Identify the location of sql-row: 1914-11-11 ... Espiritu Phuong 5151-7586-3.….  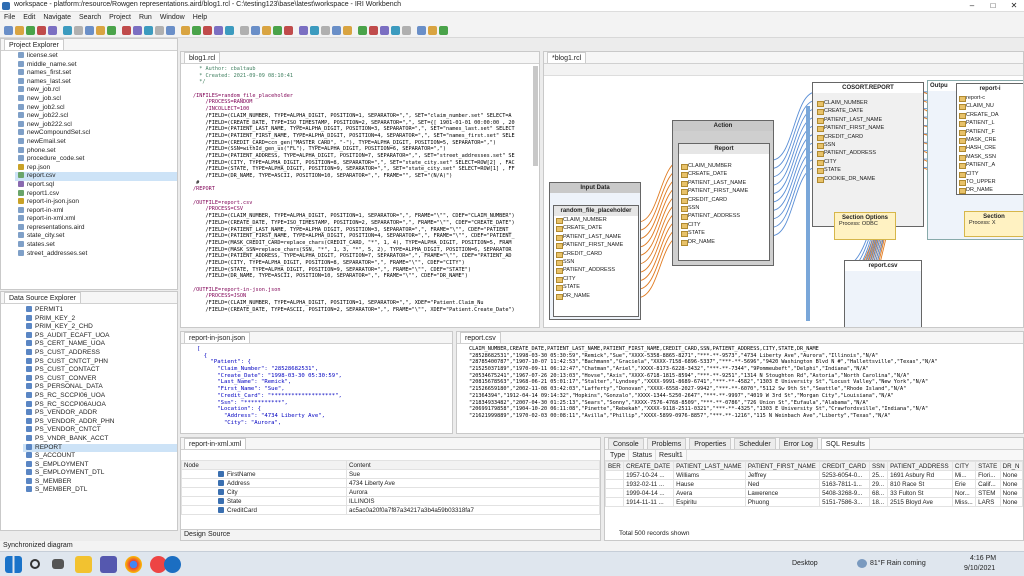
(814, 502).